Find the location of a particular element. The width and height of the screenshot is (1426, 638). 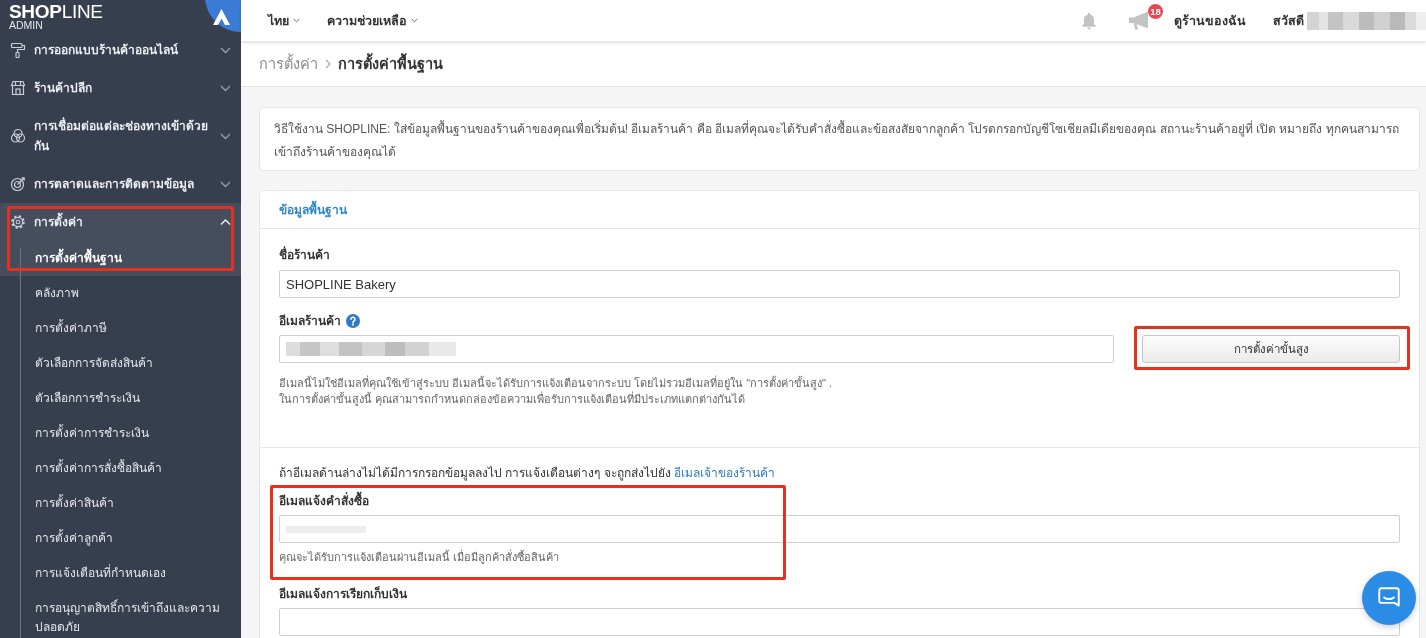

sidebar-item: ร้านค้าปลีก is located at coordinates (120, 88).